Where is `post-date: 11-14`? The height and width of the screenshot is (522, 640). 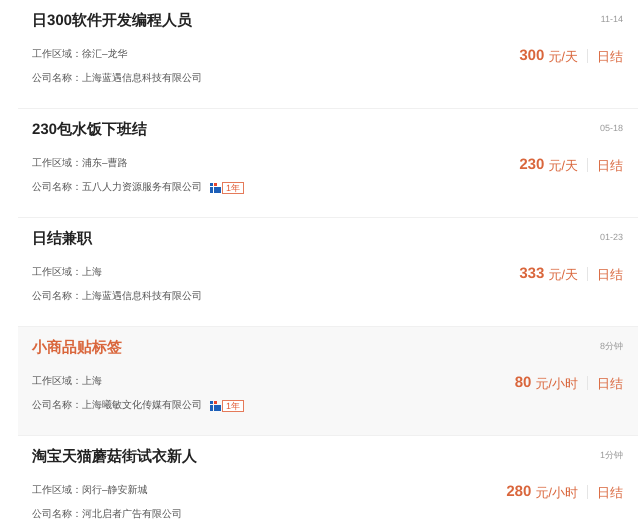 post-date: 11-14 is located at coordinates (611, 19).